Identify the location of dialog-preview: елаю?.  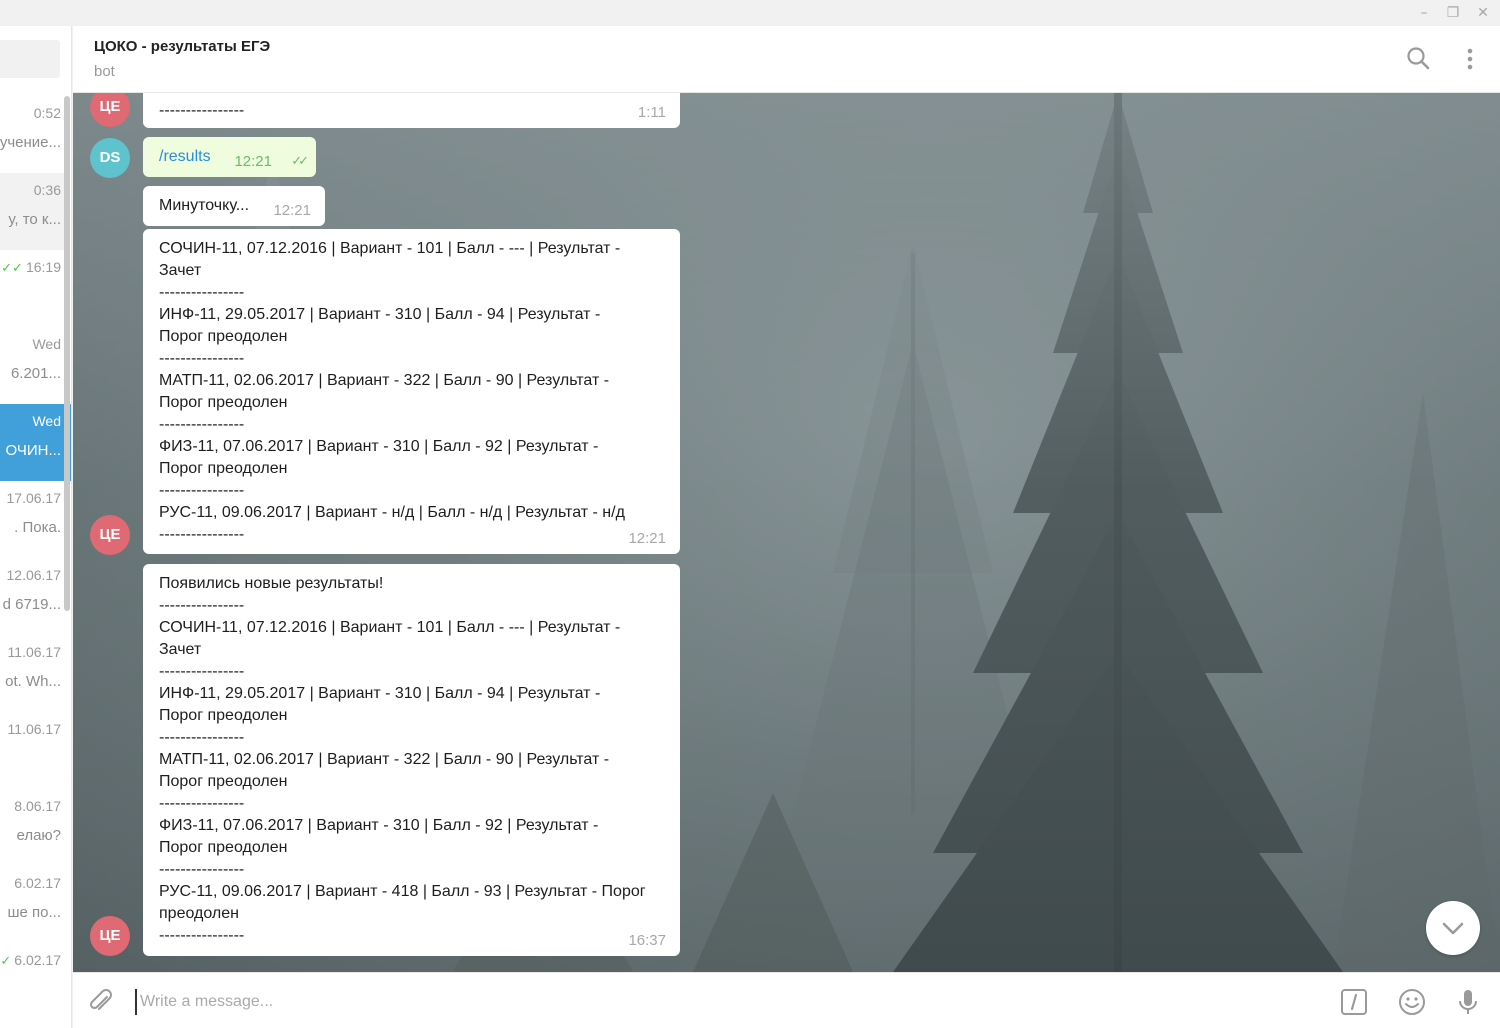
(38, 835).